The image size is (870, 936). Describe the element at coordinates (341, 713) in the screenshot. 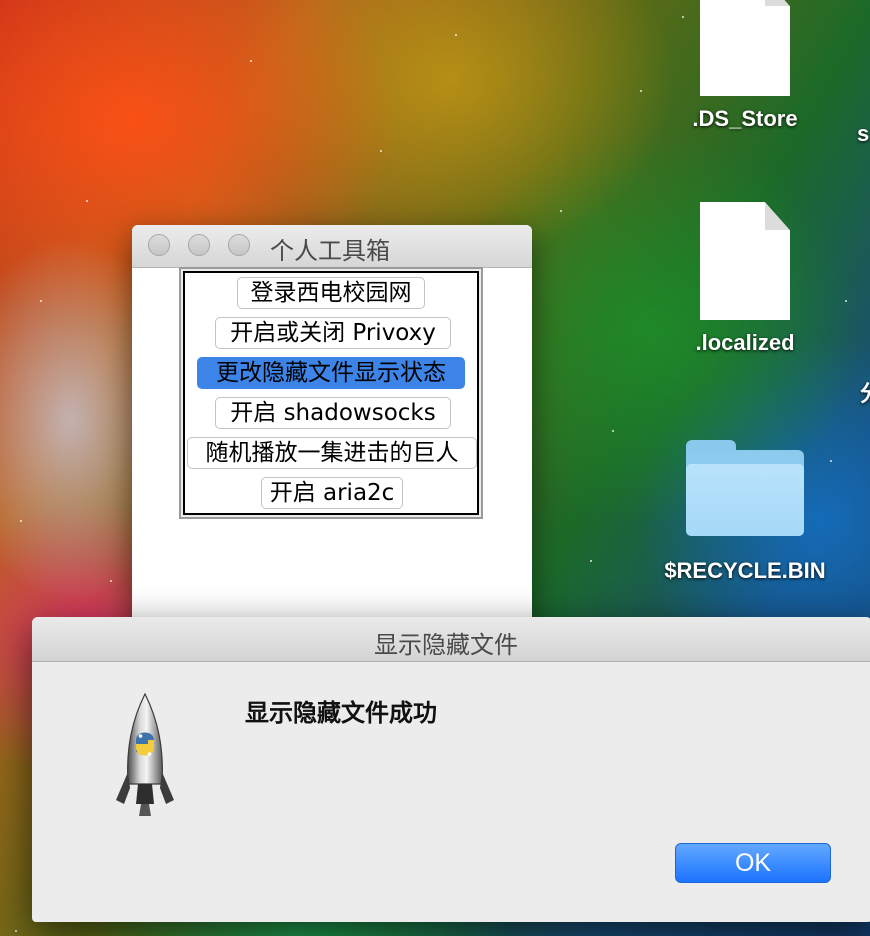

I see `alert-message: 显示隐藏文件成功` at that location.